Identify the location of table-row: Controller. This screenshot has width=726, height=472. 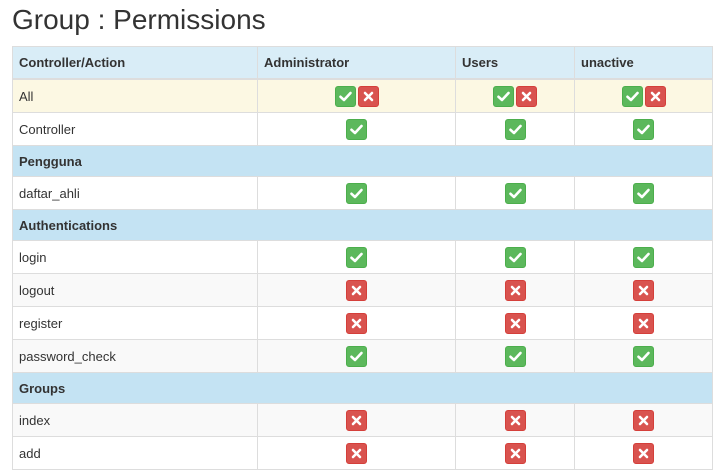
(362, 129).